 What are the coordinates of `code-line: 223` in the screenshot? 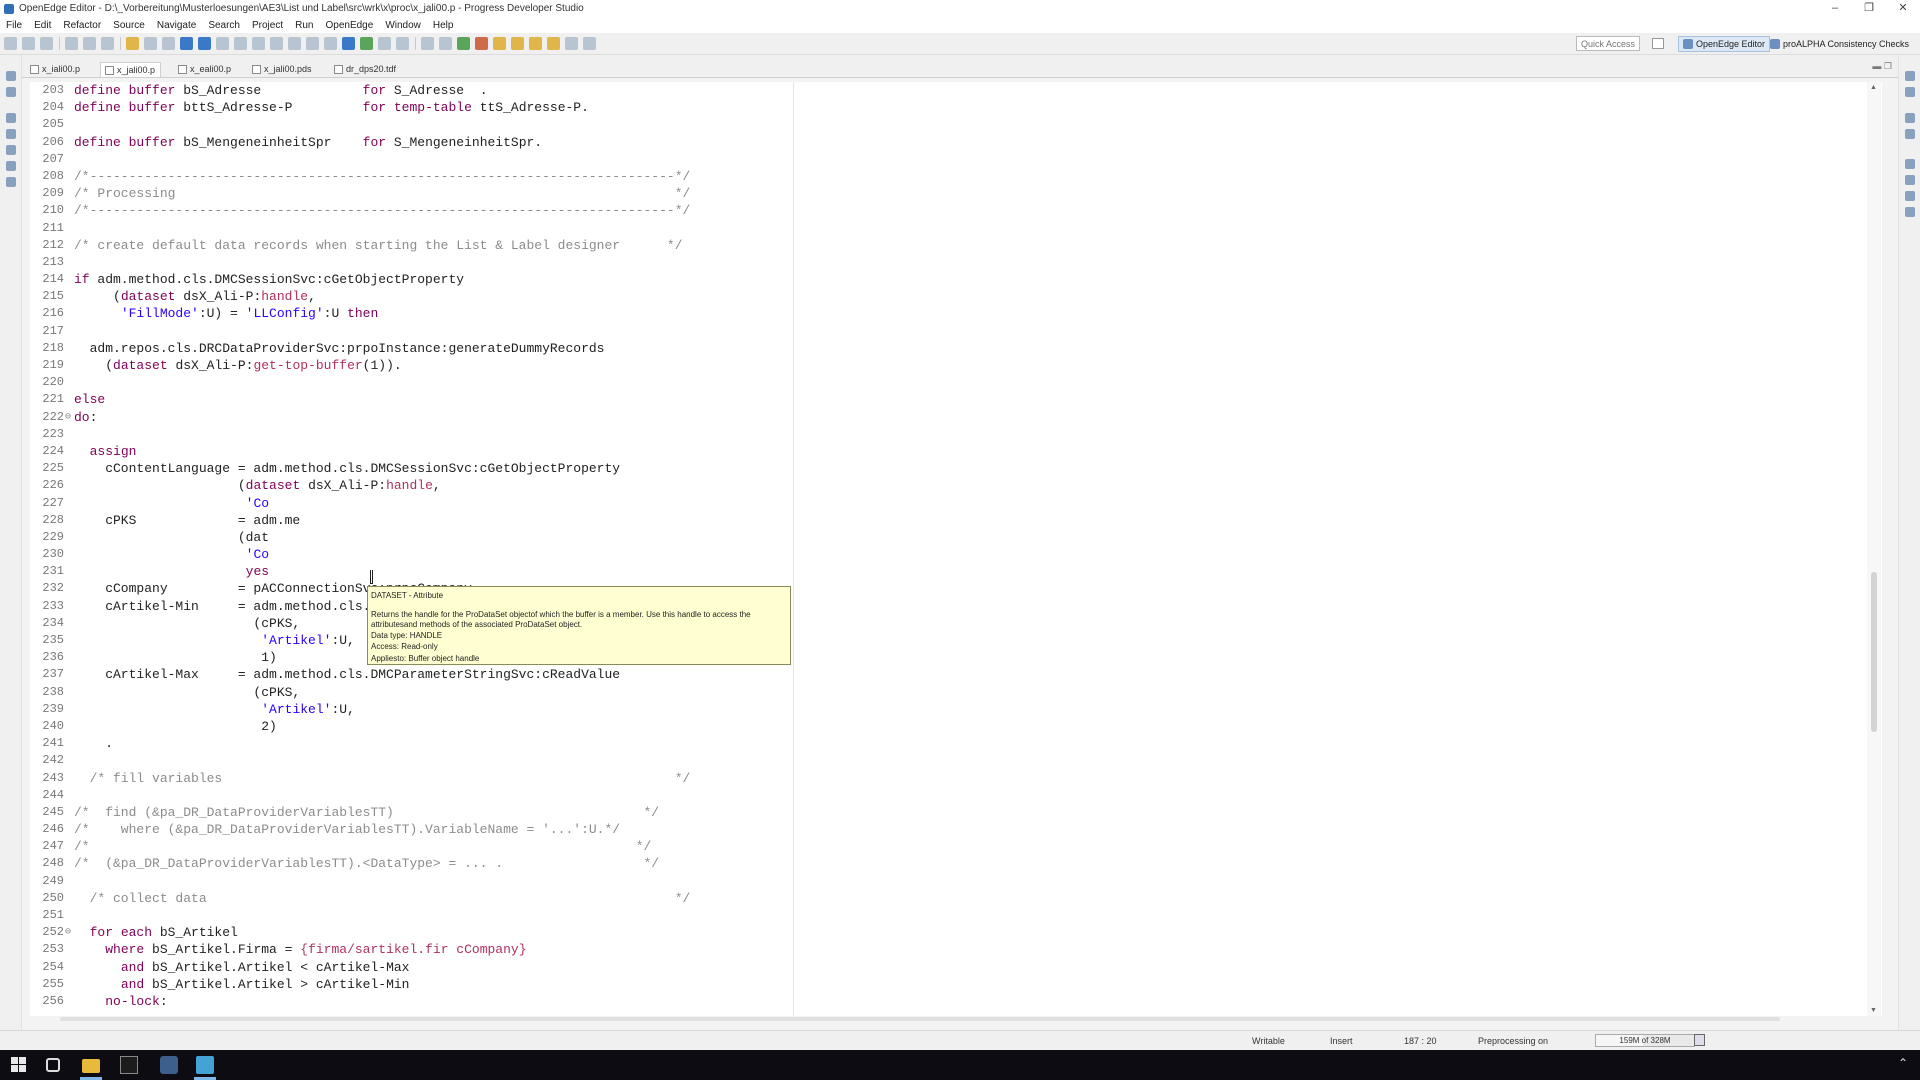 It's located at (950, 434).